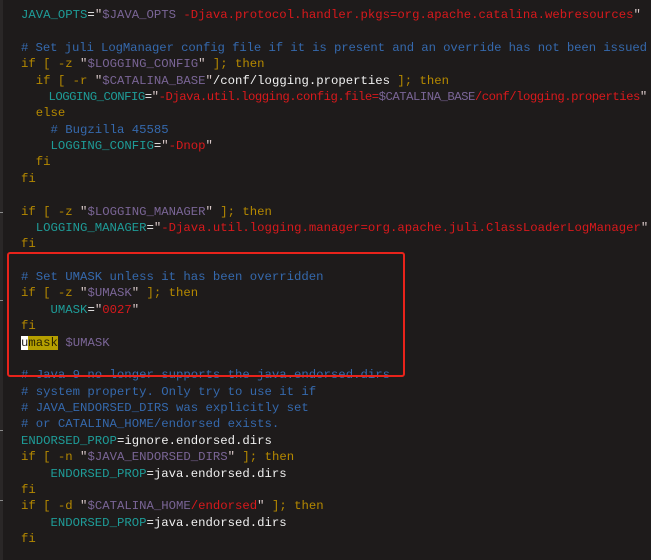  Describe the element at coordinates (54, 15) in the screenshot. I see `token-variable-name: JAVA_OPTS` at that location.